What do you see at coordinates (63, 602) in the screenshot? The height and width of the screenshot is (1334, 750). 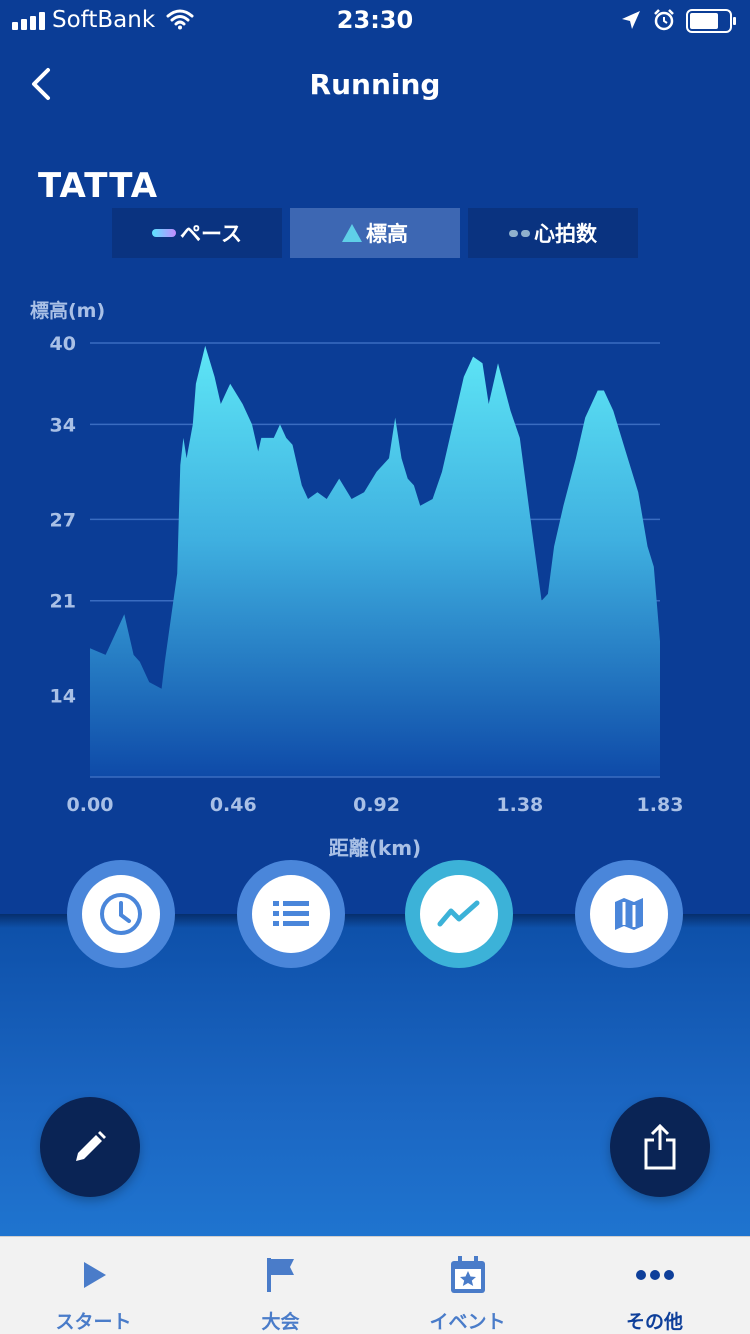 I see `y-tick-label: 21` at bounding box center [63, 602].